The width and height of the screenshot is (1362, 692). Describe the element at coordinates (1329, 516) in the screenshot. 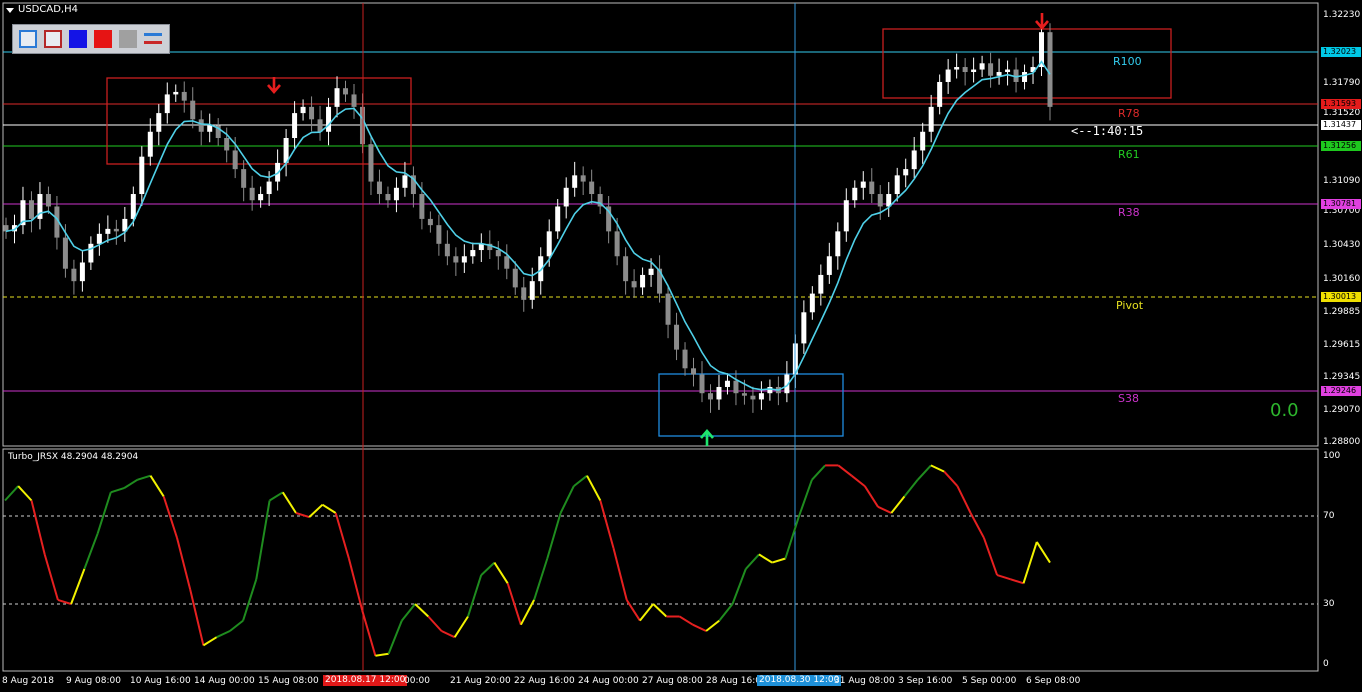

I see `indicator-scale-label: 70` at that location.